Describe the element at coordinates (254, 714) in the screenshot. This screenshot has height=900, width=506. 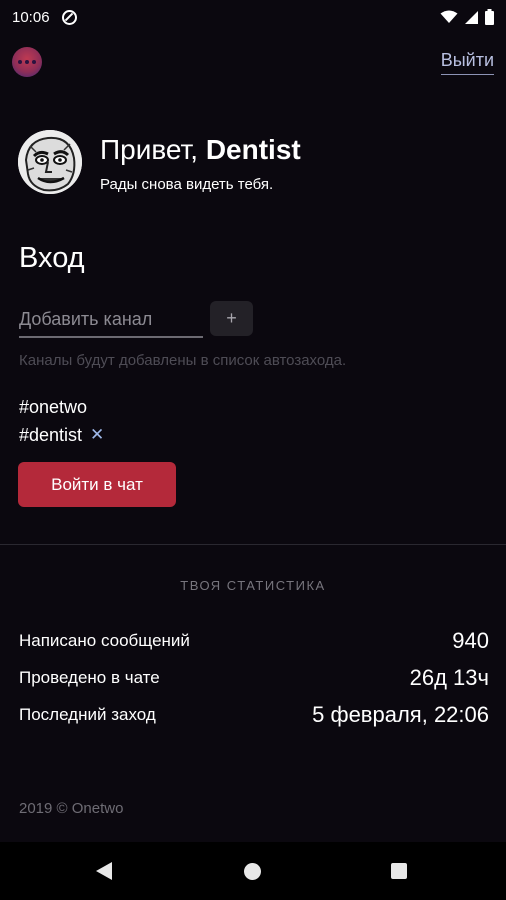
I see `stat-row: Последний заход 5 февраля, 22:06` at that location.